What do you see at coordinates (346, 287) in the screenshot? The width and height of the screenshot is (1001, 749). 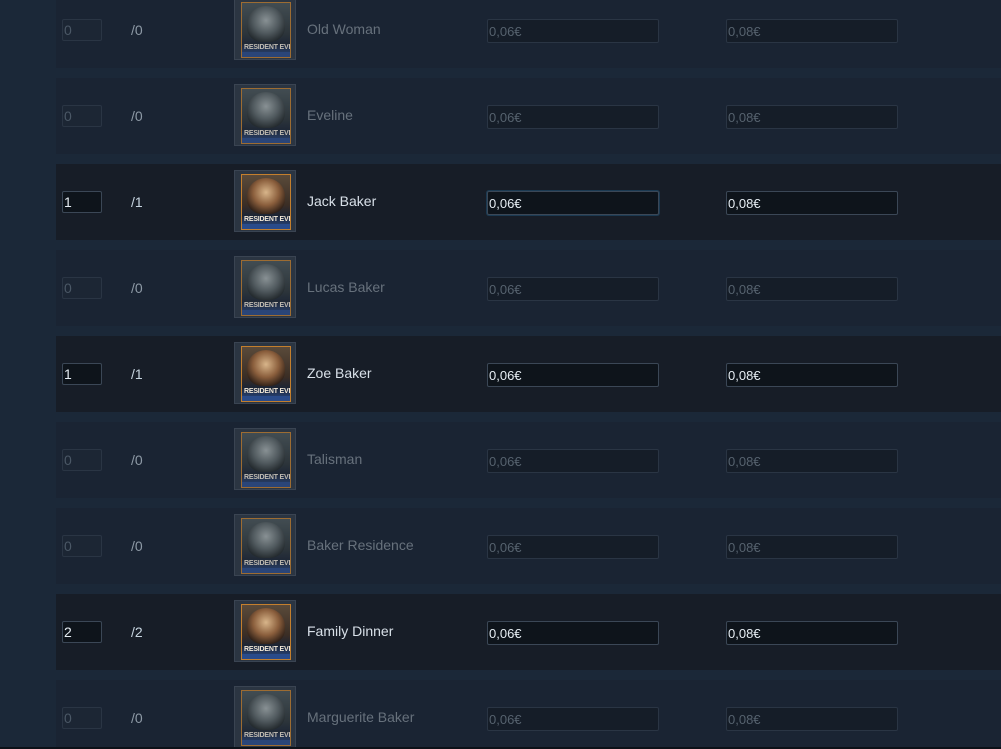 I see `card-name: Lucas Baker` at bounding box center [346, 287].